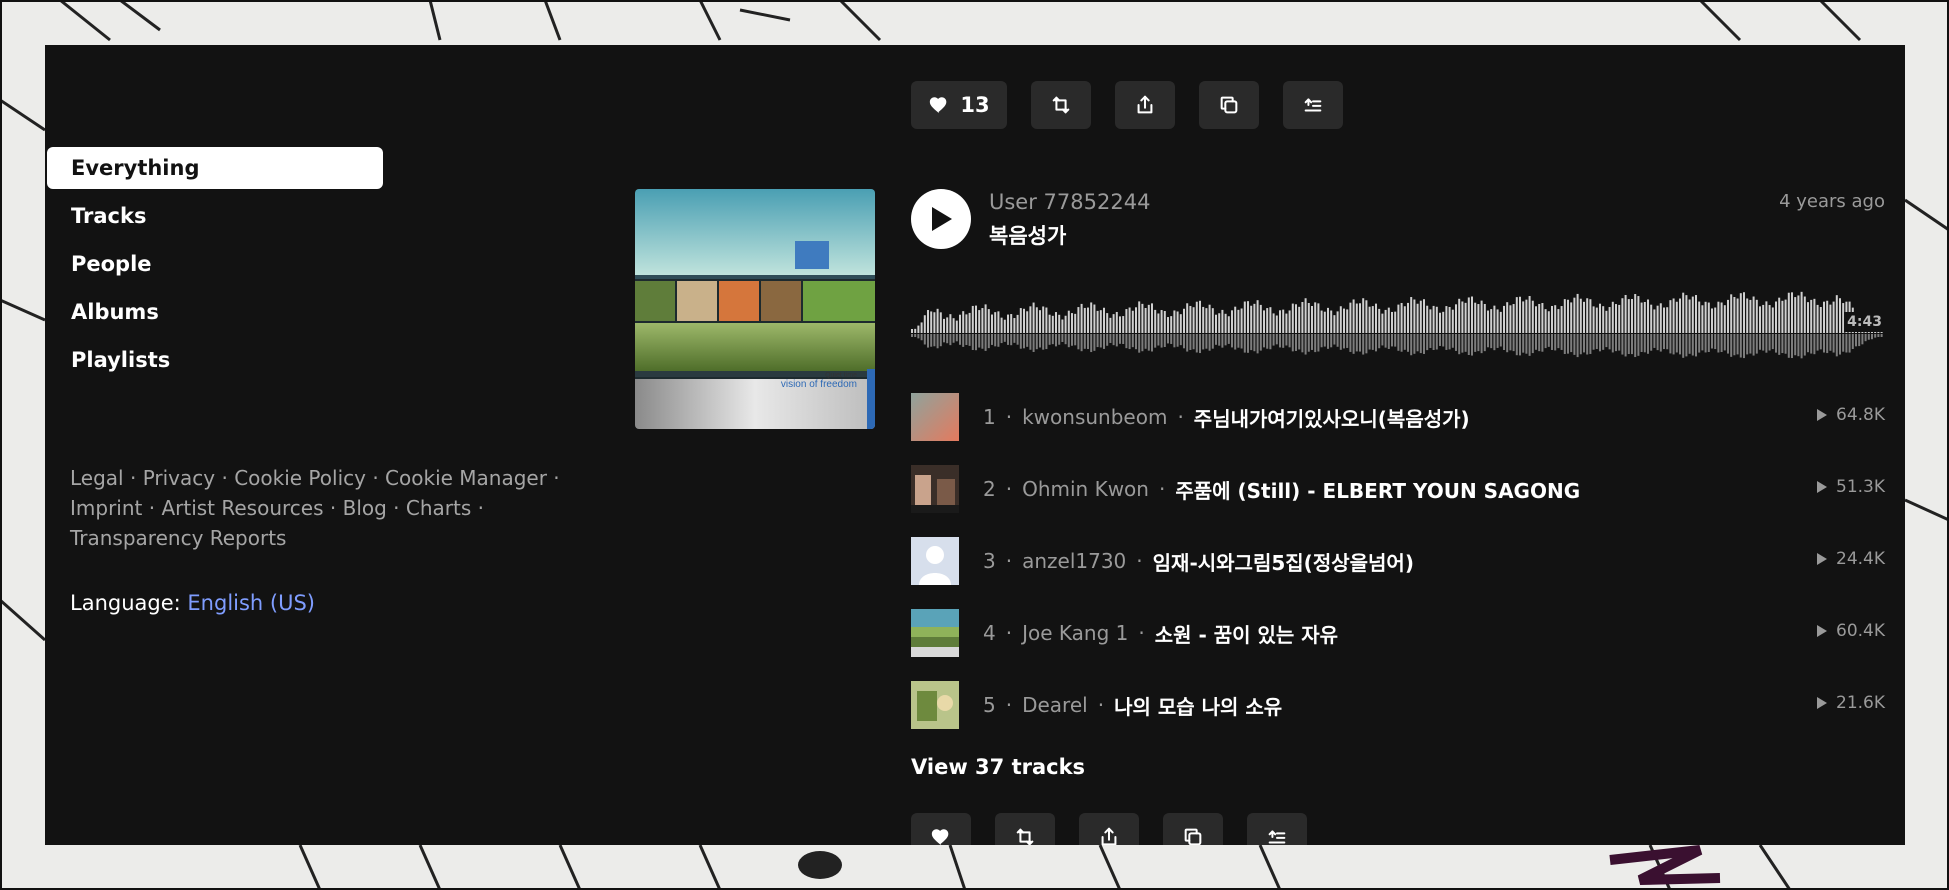  I want to click on track-artist: anzel1730, so click(1074, 561).